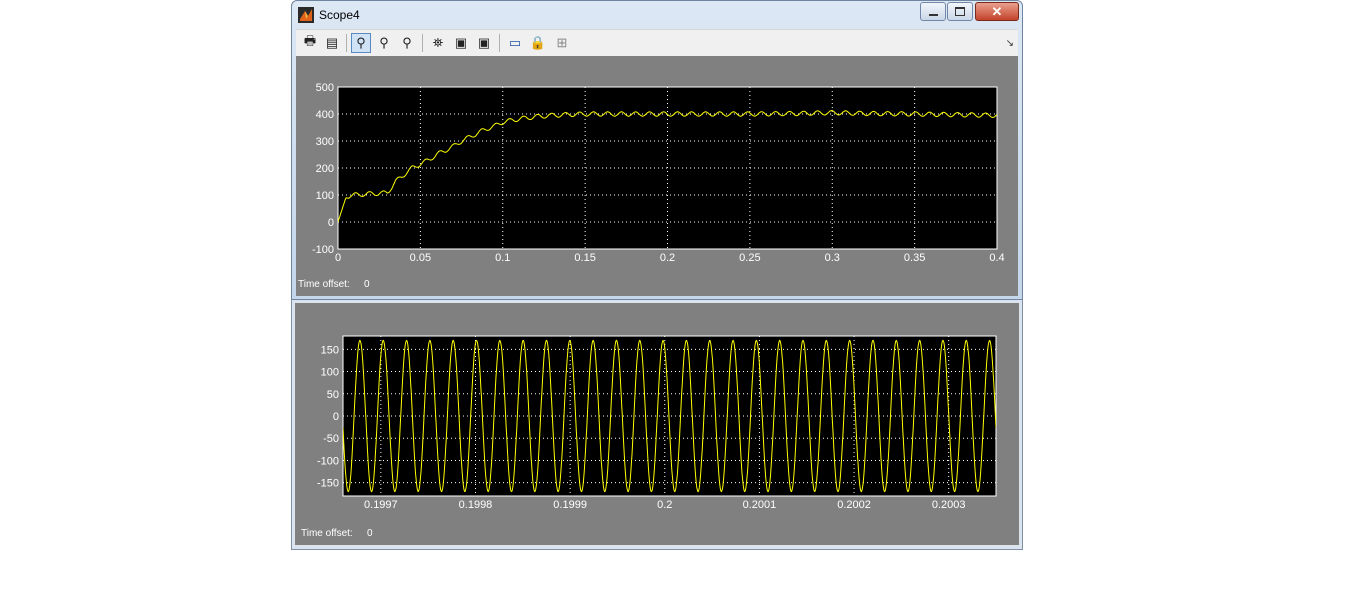 The width and height of the screenshot is (1360, 613). What do you see at coordinates (333, 395) in the screenshot?
I see `y-tick-label: 50` at bounding box center [333, 395].